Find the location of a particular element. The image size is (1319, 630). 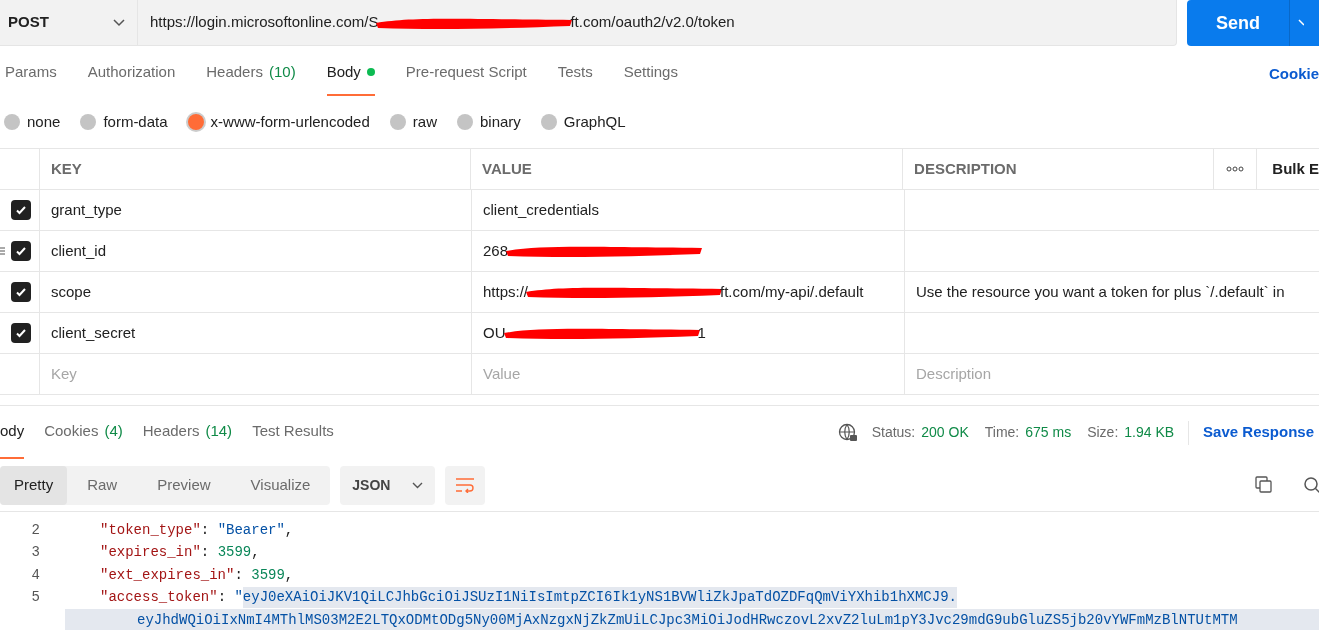

body-type-radio: GraphQL is located at coordinates (583, 122).